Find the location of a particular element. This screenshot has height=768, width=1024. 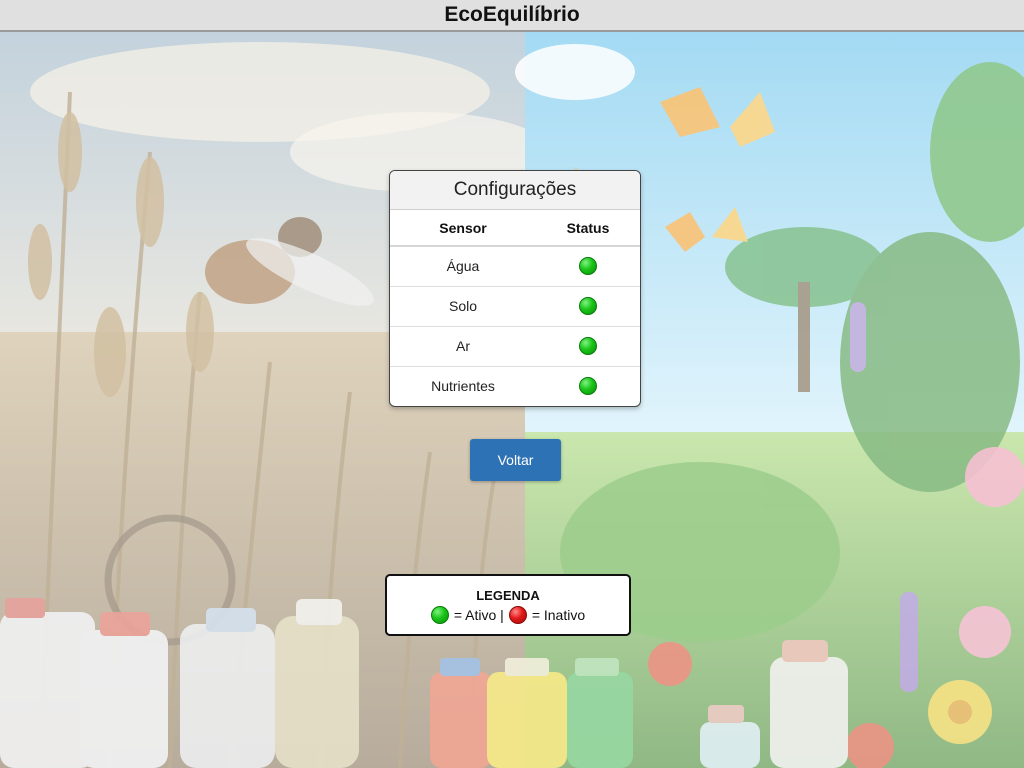

app-title: EcoEquilíbrio is located at coordinates (512, 14).